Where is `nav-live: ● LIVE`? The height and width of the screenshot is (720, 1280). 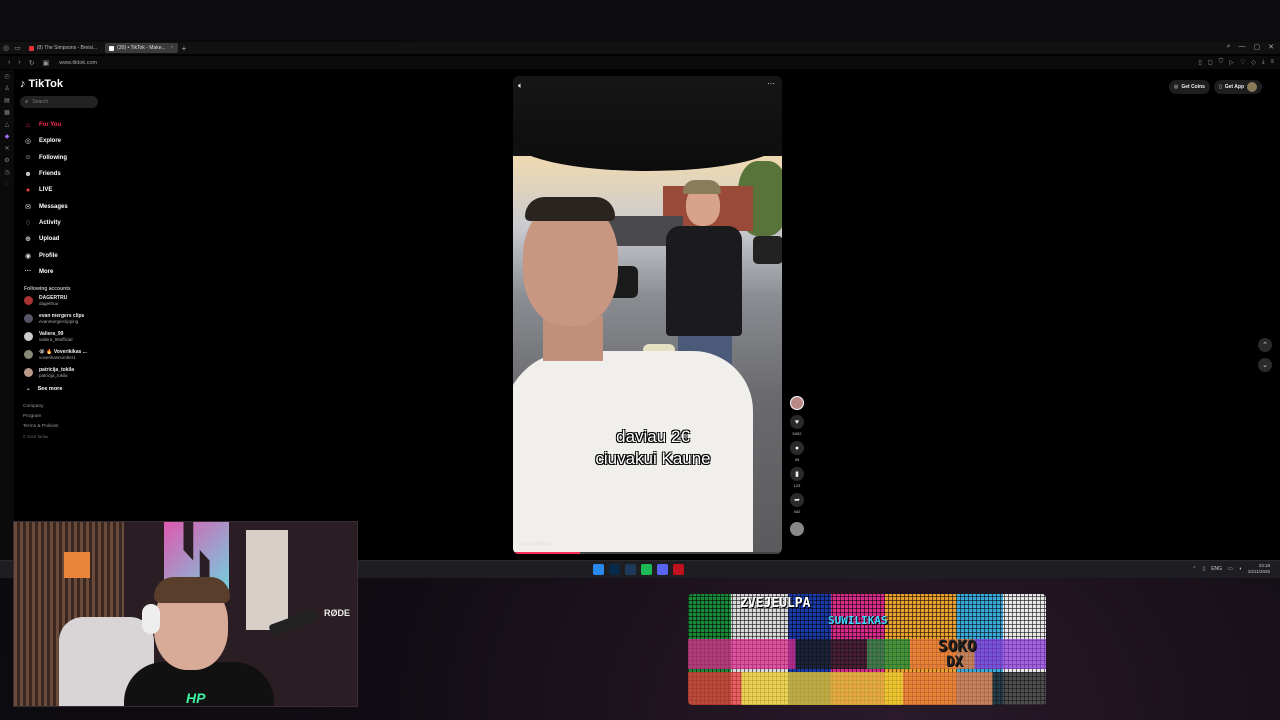 nav-live: ● LIVE is located at coordinates (80, 190).